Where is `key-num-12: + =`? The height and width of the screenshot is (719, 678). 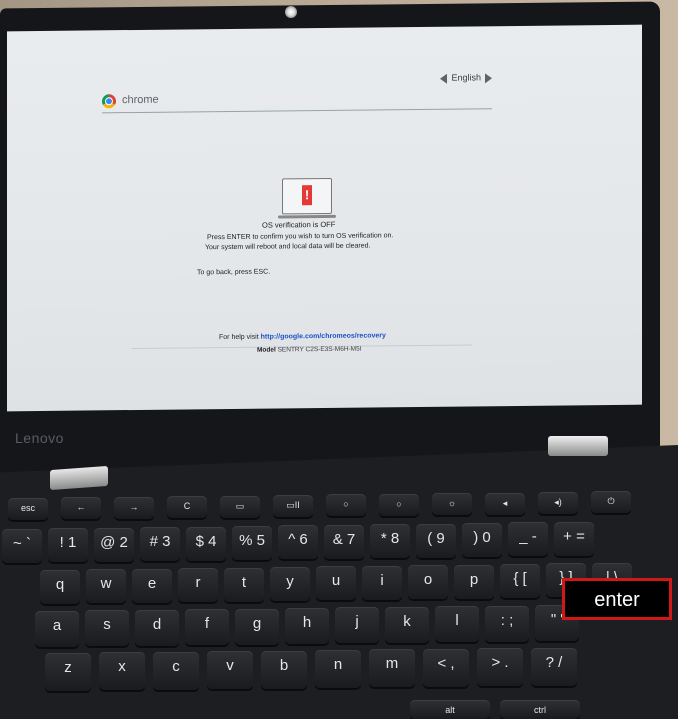
key-num-12: + = is located at coordinates (574, 538).